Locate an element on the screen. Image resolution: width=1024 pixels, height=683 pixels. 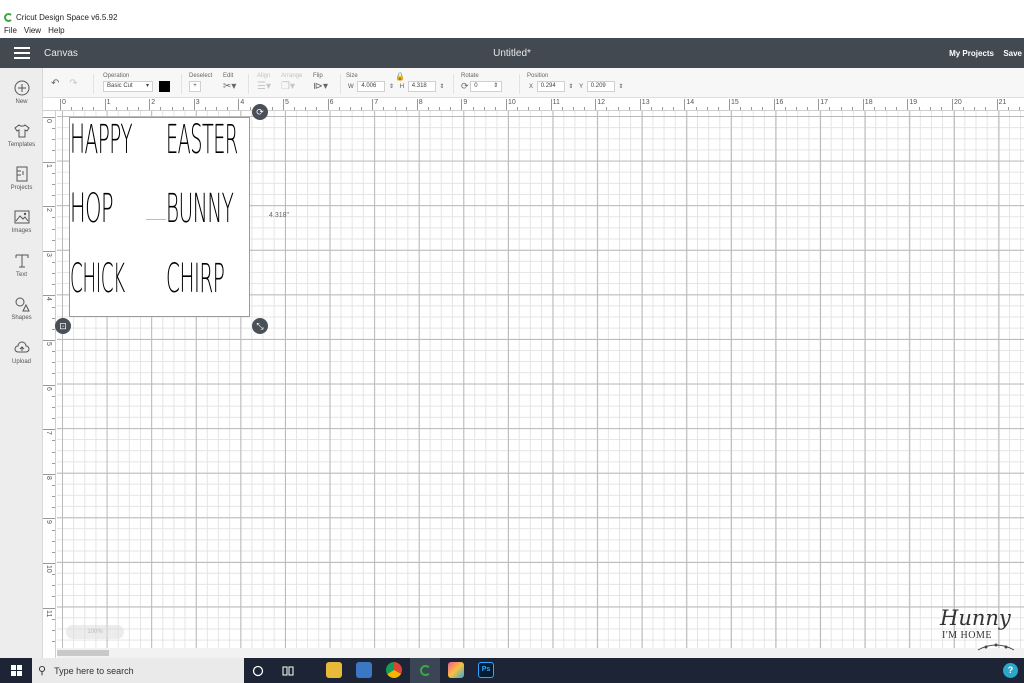
horizontal-scrollbar is located at coordinates (540, 653).